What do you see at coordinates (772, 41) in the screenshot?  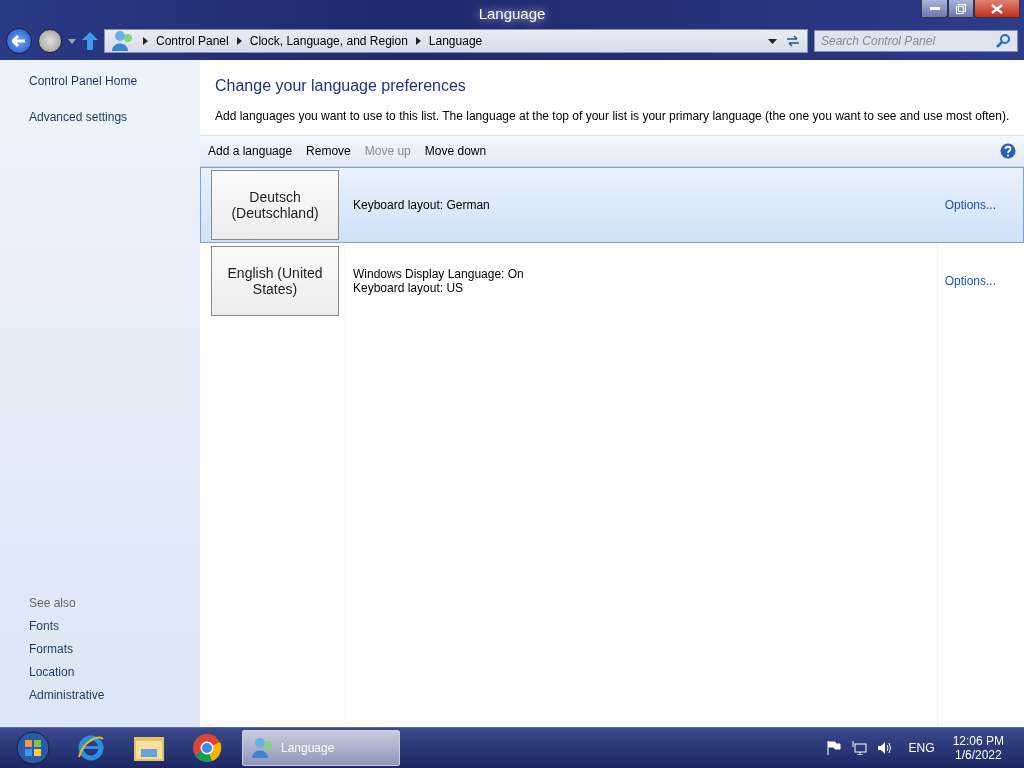 I see `dropdown-icon` at bounding box center [772, 41].